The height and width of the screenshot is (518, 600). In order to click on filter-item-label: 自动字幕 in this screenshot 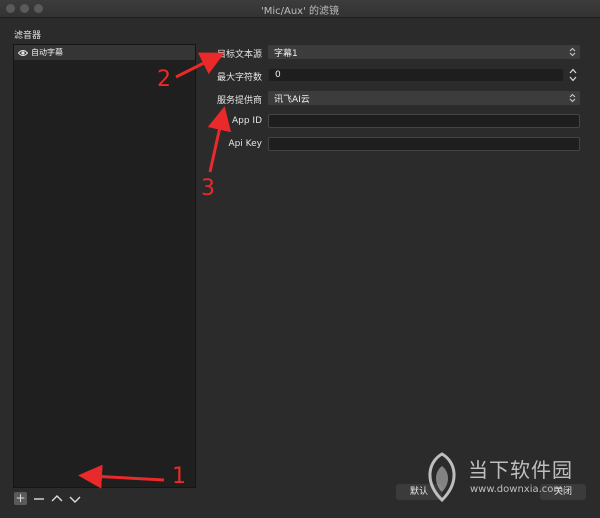, I will do `click(47, 52)`.